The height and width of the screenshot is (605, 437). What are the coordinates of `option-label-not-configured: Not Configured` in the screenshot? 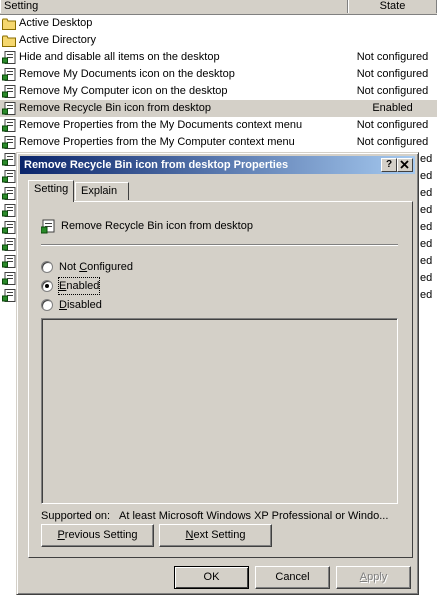 It's located at (96, 267).